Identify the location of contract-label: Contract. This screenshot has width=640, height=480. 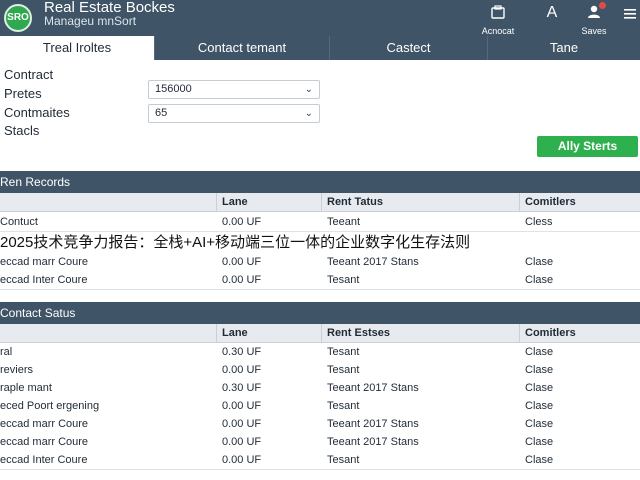
(29, 74).